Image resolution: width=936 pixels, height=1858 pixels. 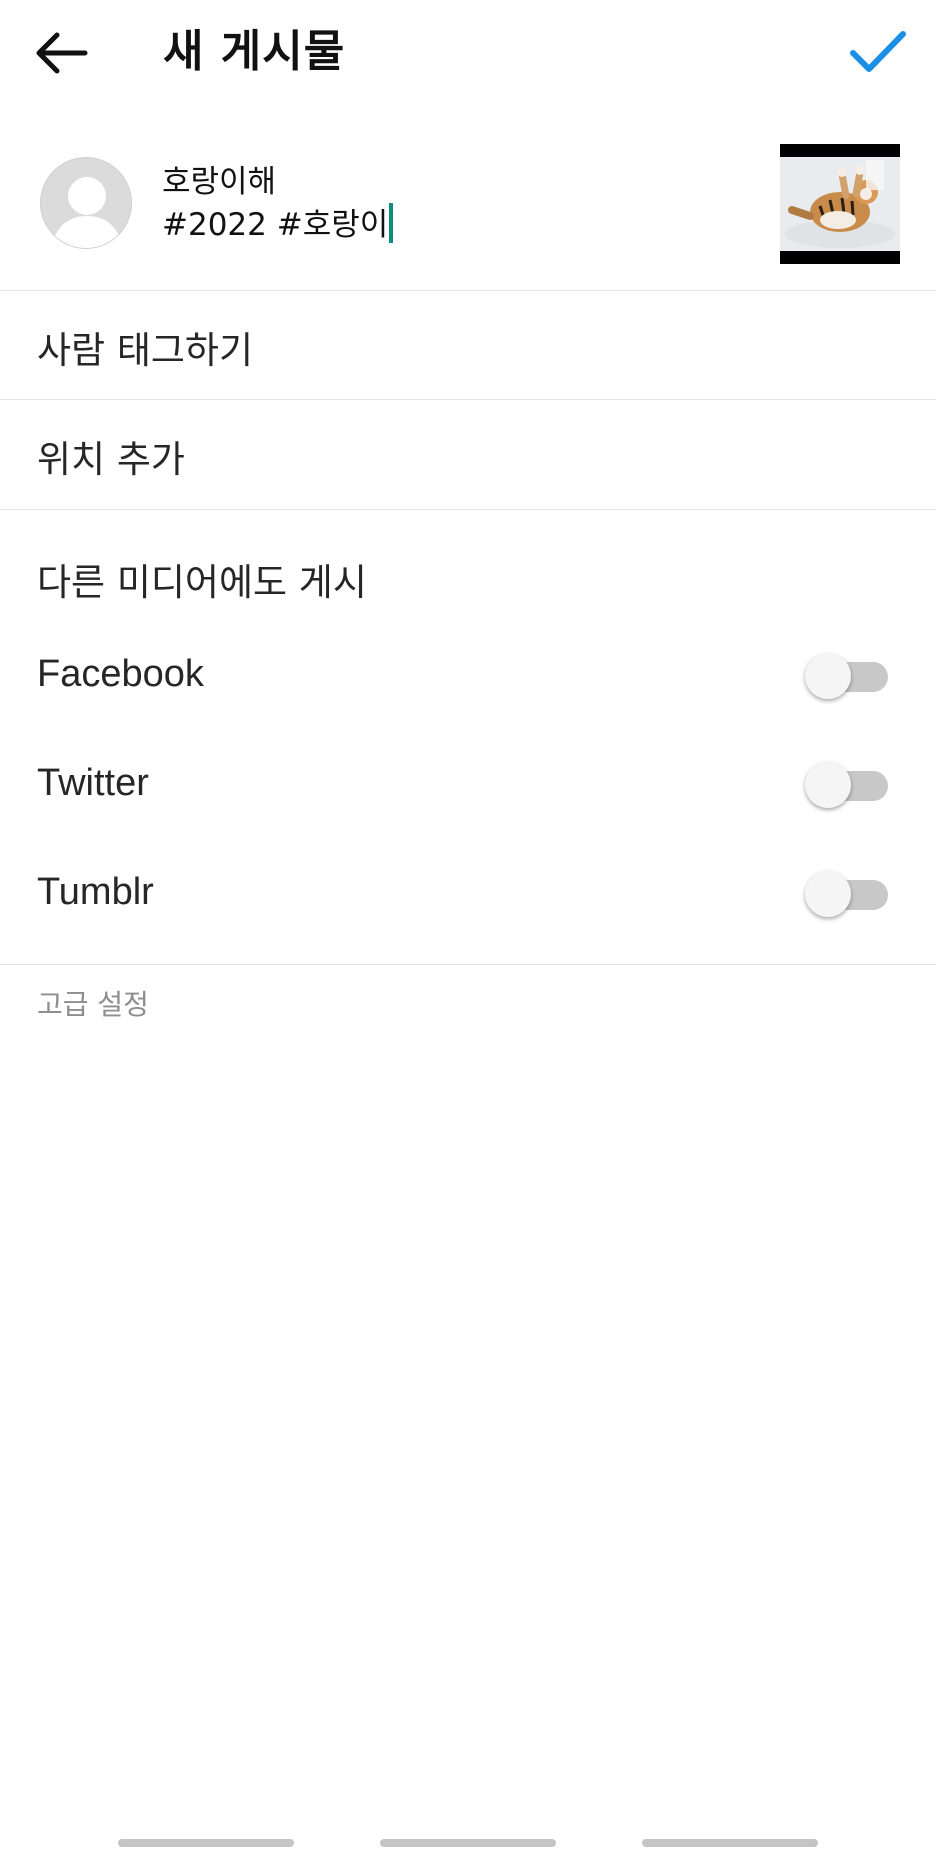 I want to click on advanced-settings-link: 고급 설정, so click(x=93, y=1005).